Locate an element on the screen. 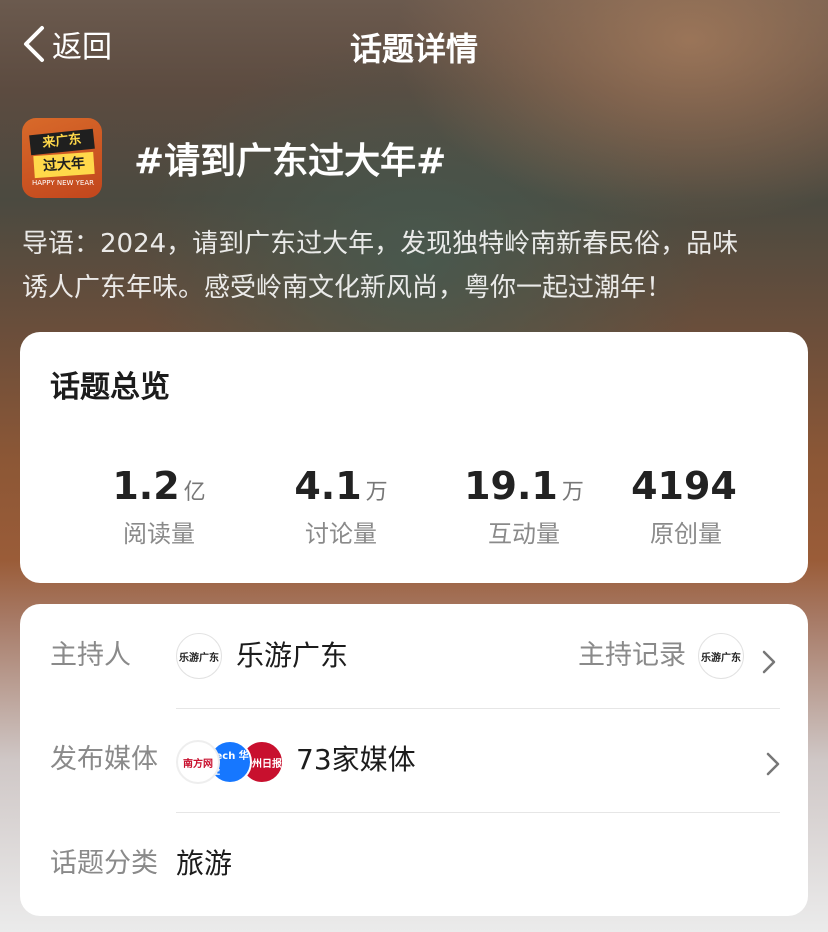 This screenshot has width=828, height=932. stat-value: 4194 is located at coordinates (684, 486).